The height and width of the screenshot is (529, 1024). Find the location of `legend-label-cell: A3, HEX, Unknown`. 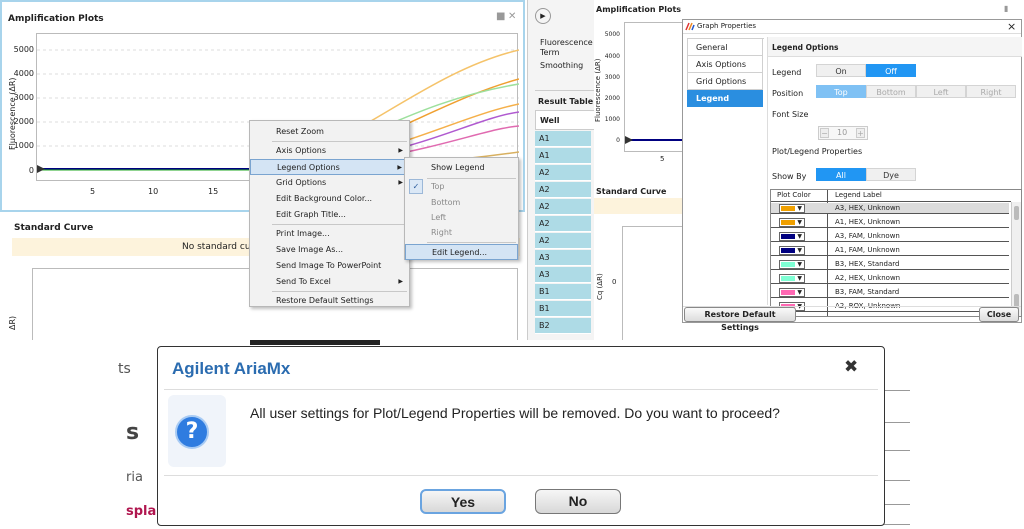

legend-label-cell: A3, HEX, Unknown is located at coordinates (867, 208).